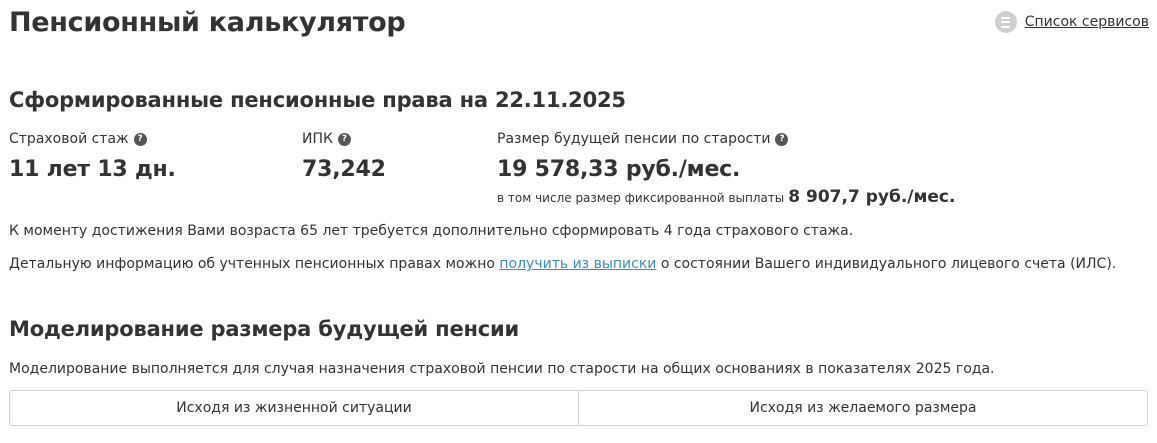  I want to click on tab-desired-amount: Исходя из желаемого размера, so click(862, 408).